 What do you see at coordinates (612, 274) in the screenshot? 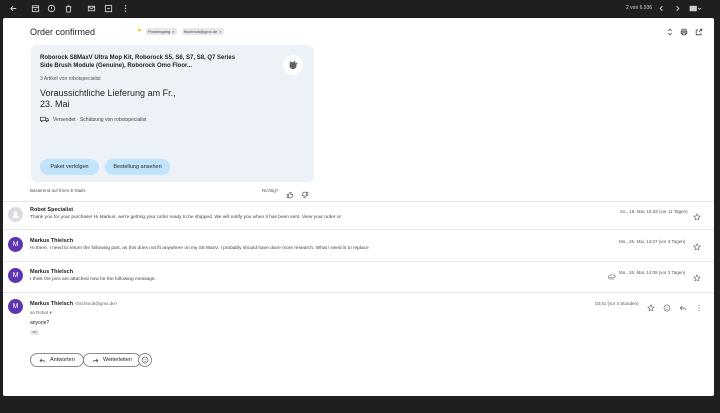
I see `attachment-icon` at bounding box center [612, 274].